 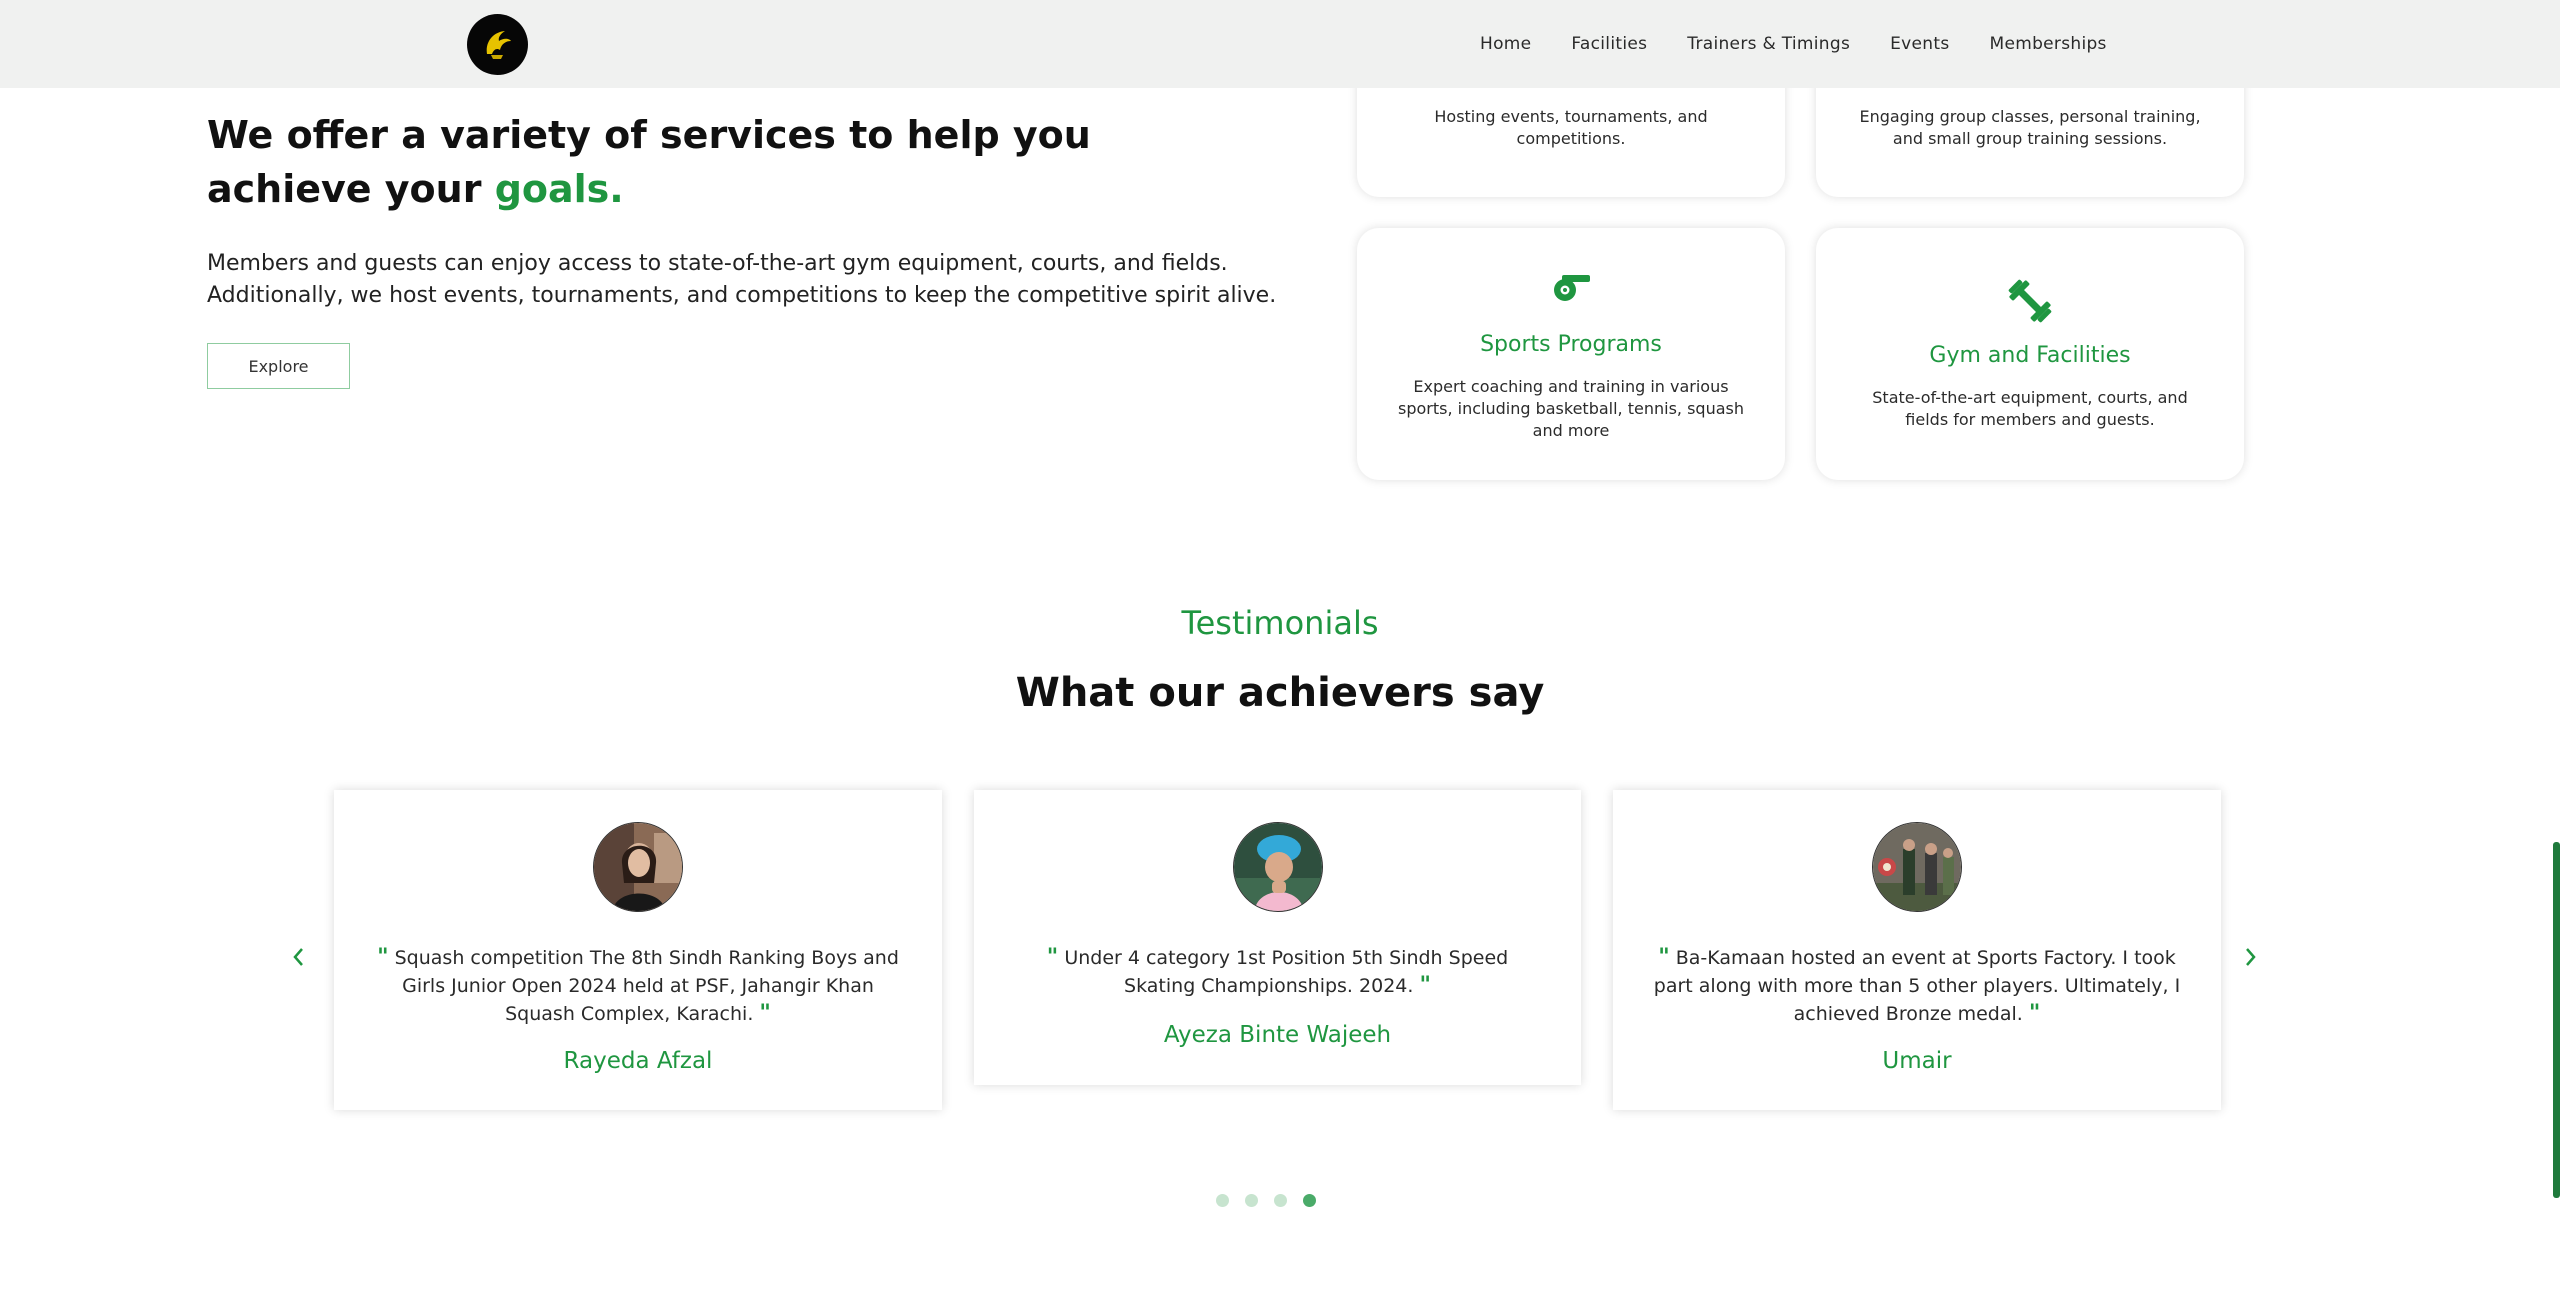 I want to click on chevron-left-icon, so click(x=298, y=957).